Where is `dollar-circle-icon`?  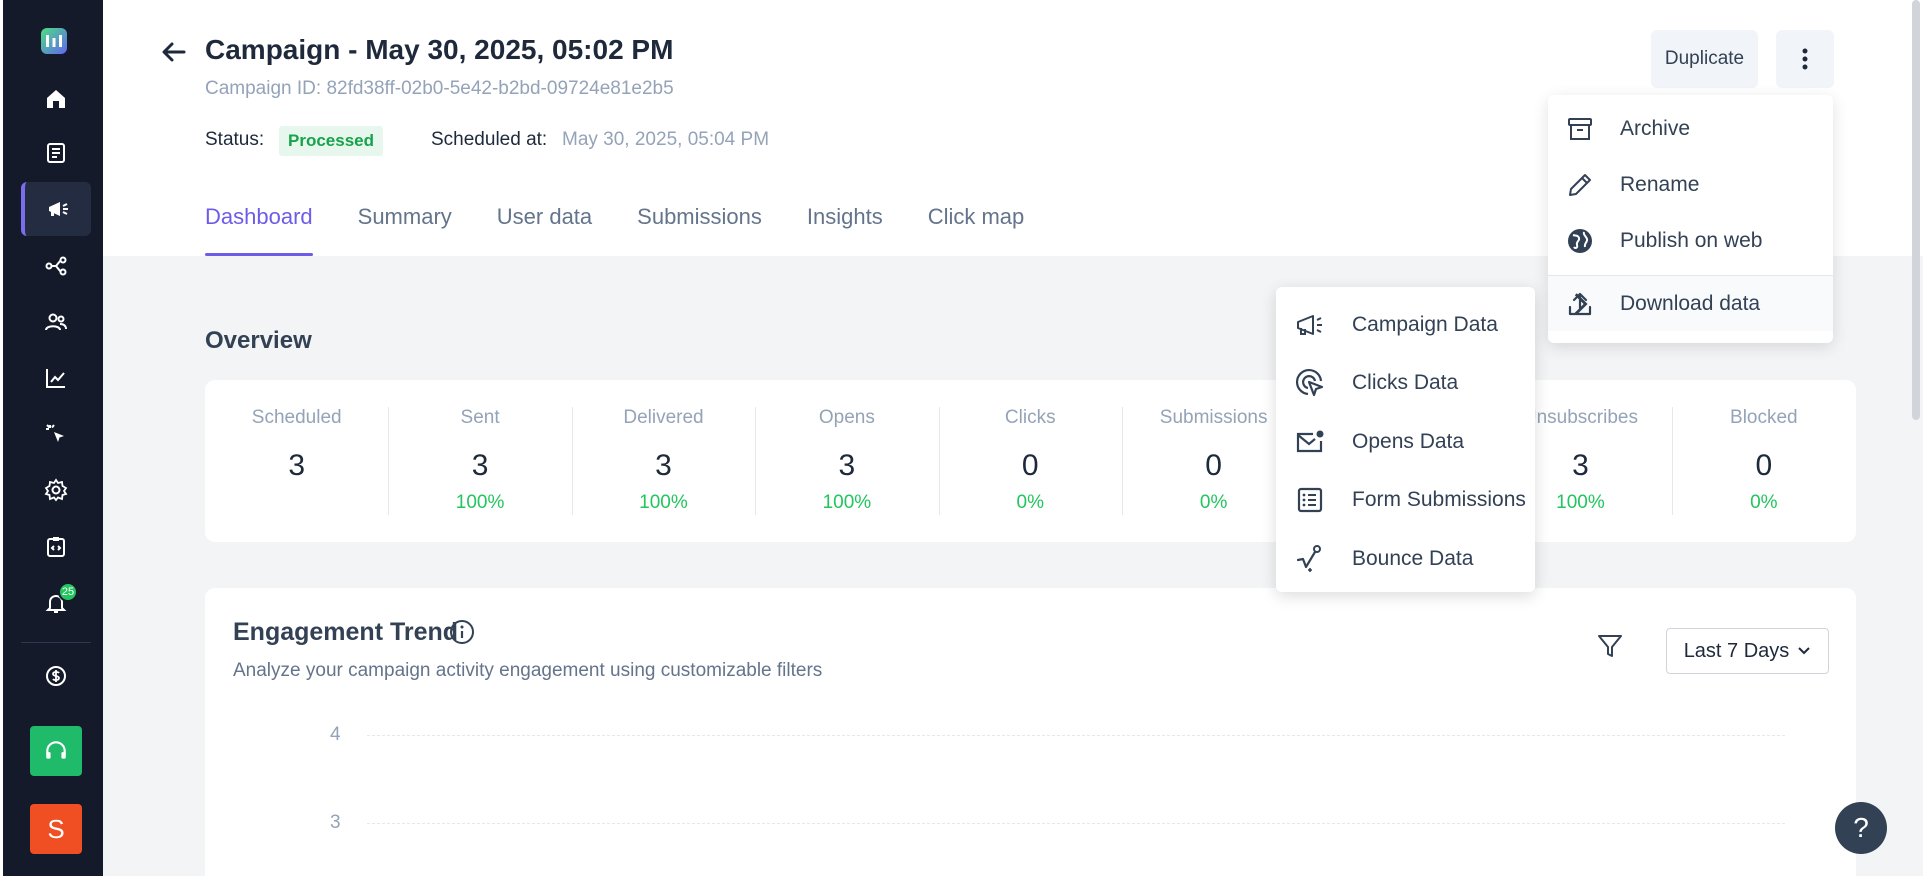
dollar-circle-icon is located at coordinates (56, 676).